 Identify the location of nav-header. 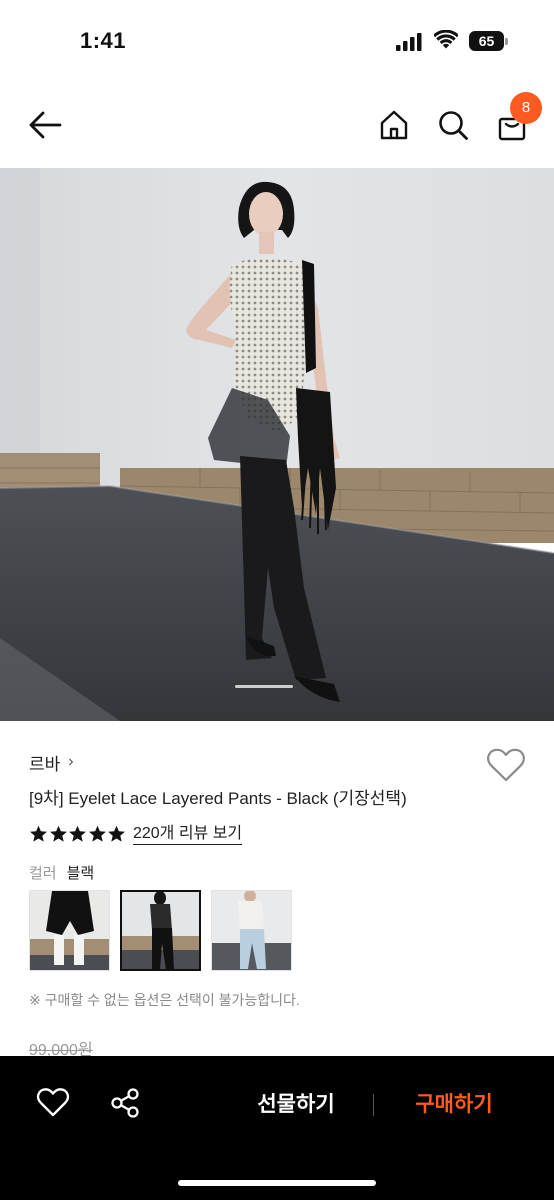
(277, 126).